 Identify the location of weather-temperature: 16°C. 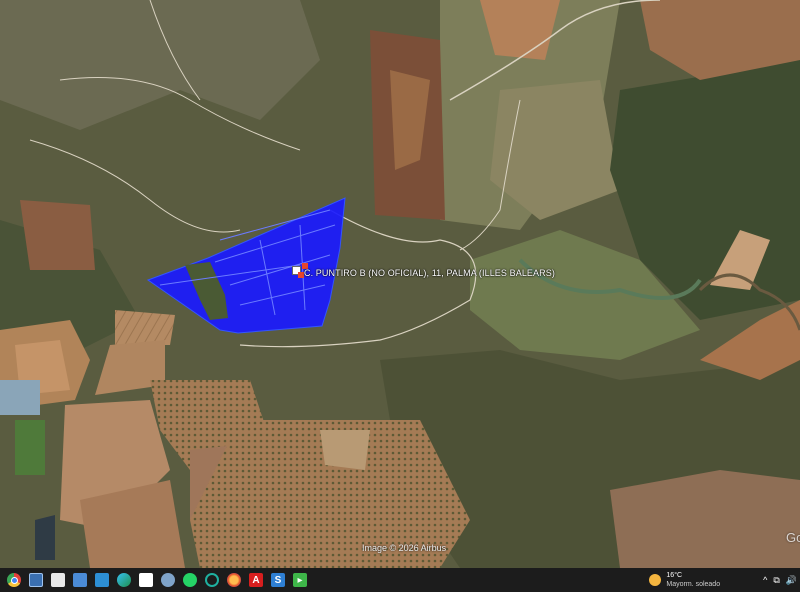
(674, 575).